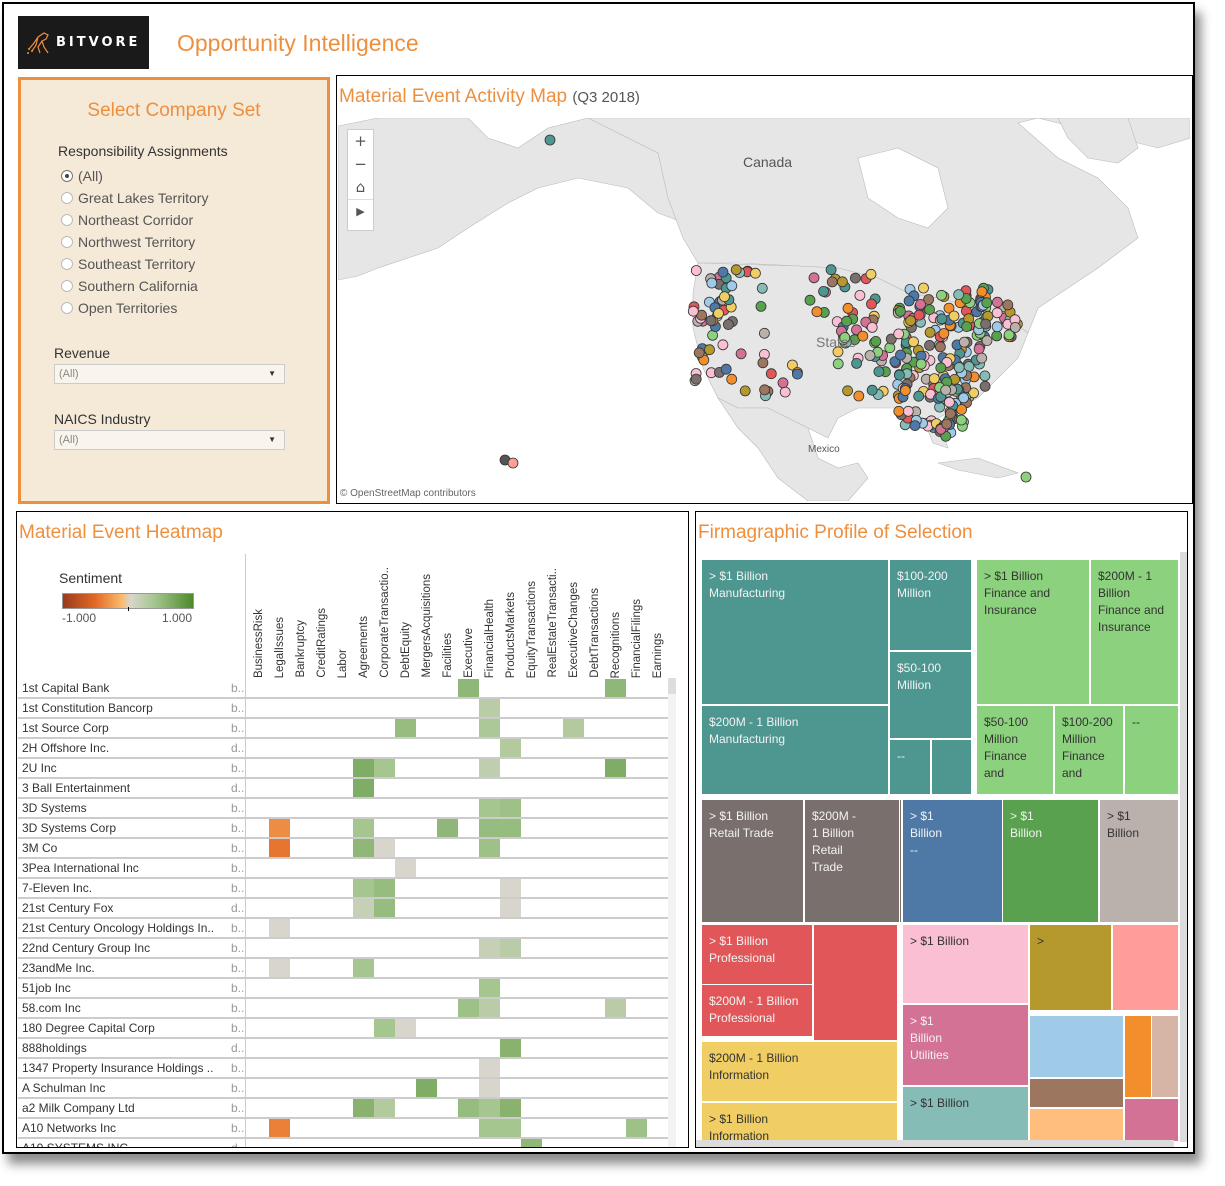 This screenshot has width=1225, height=1186. I want to click on heatmap-column-header: FinancialFilings, so click(636, 618).